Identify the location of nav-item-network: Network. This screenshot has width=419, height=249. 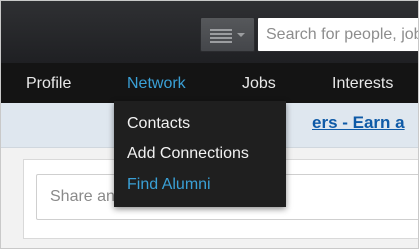
(156, 84).